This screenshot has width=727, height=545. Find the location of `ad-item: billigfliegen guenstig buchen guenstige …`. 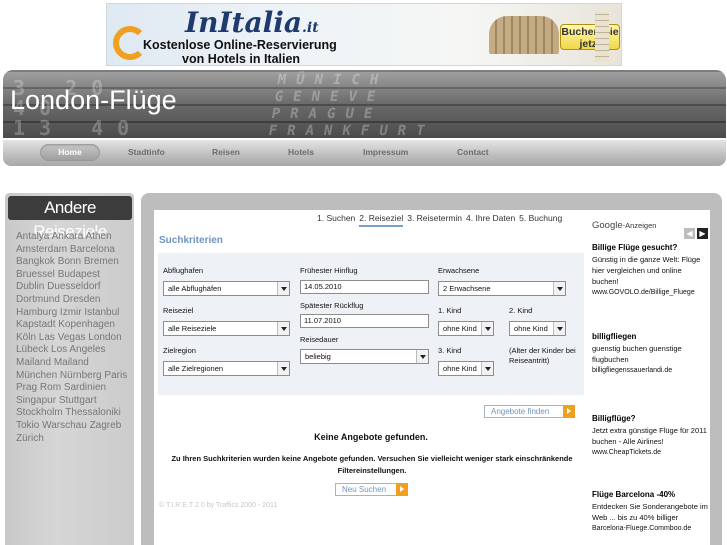

ad-item: billigfliegen guenstig buchen guenstige … is located at coordinates (650, 354).